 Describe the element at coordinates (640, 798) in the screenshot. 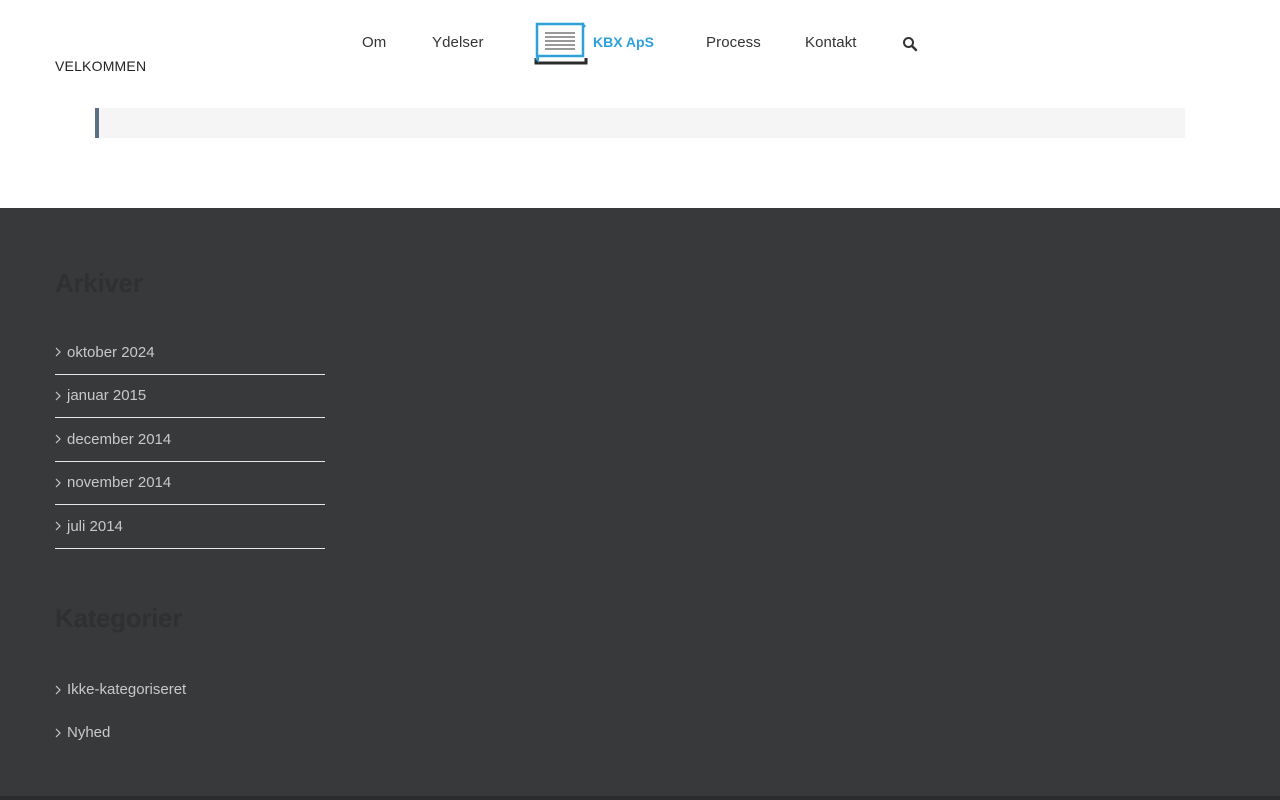

I see `footer-bottom-edge` at that location.